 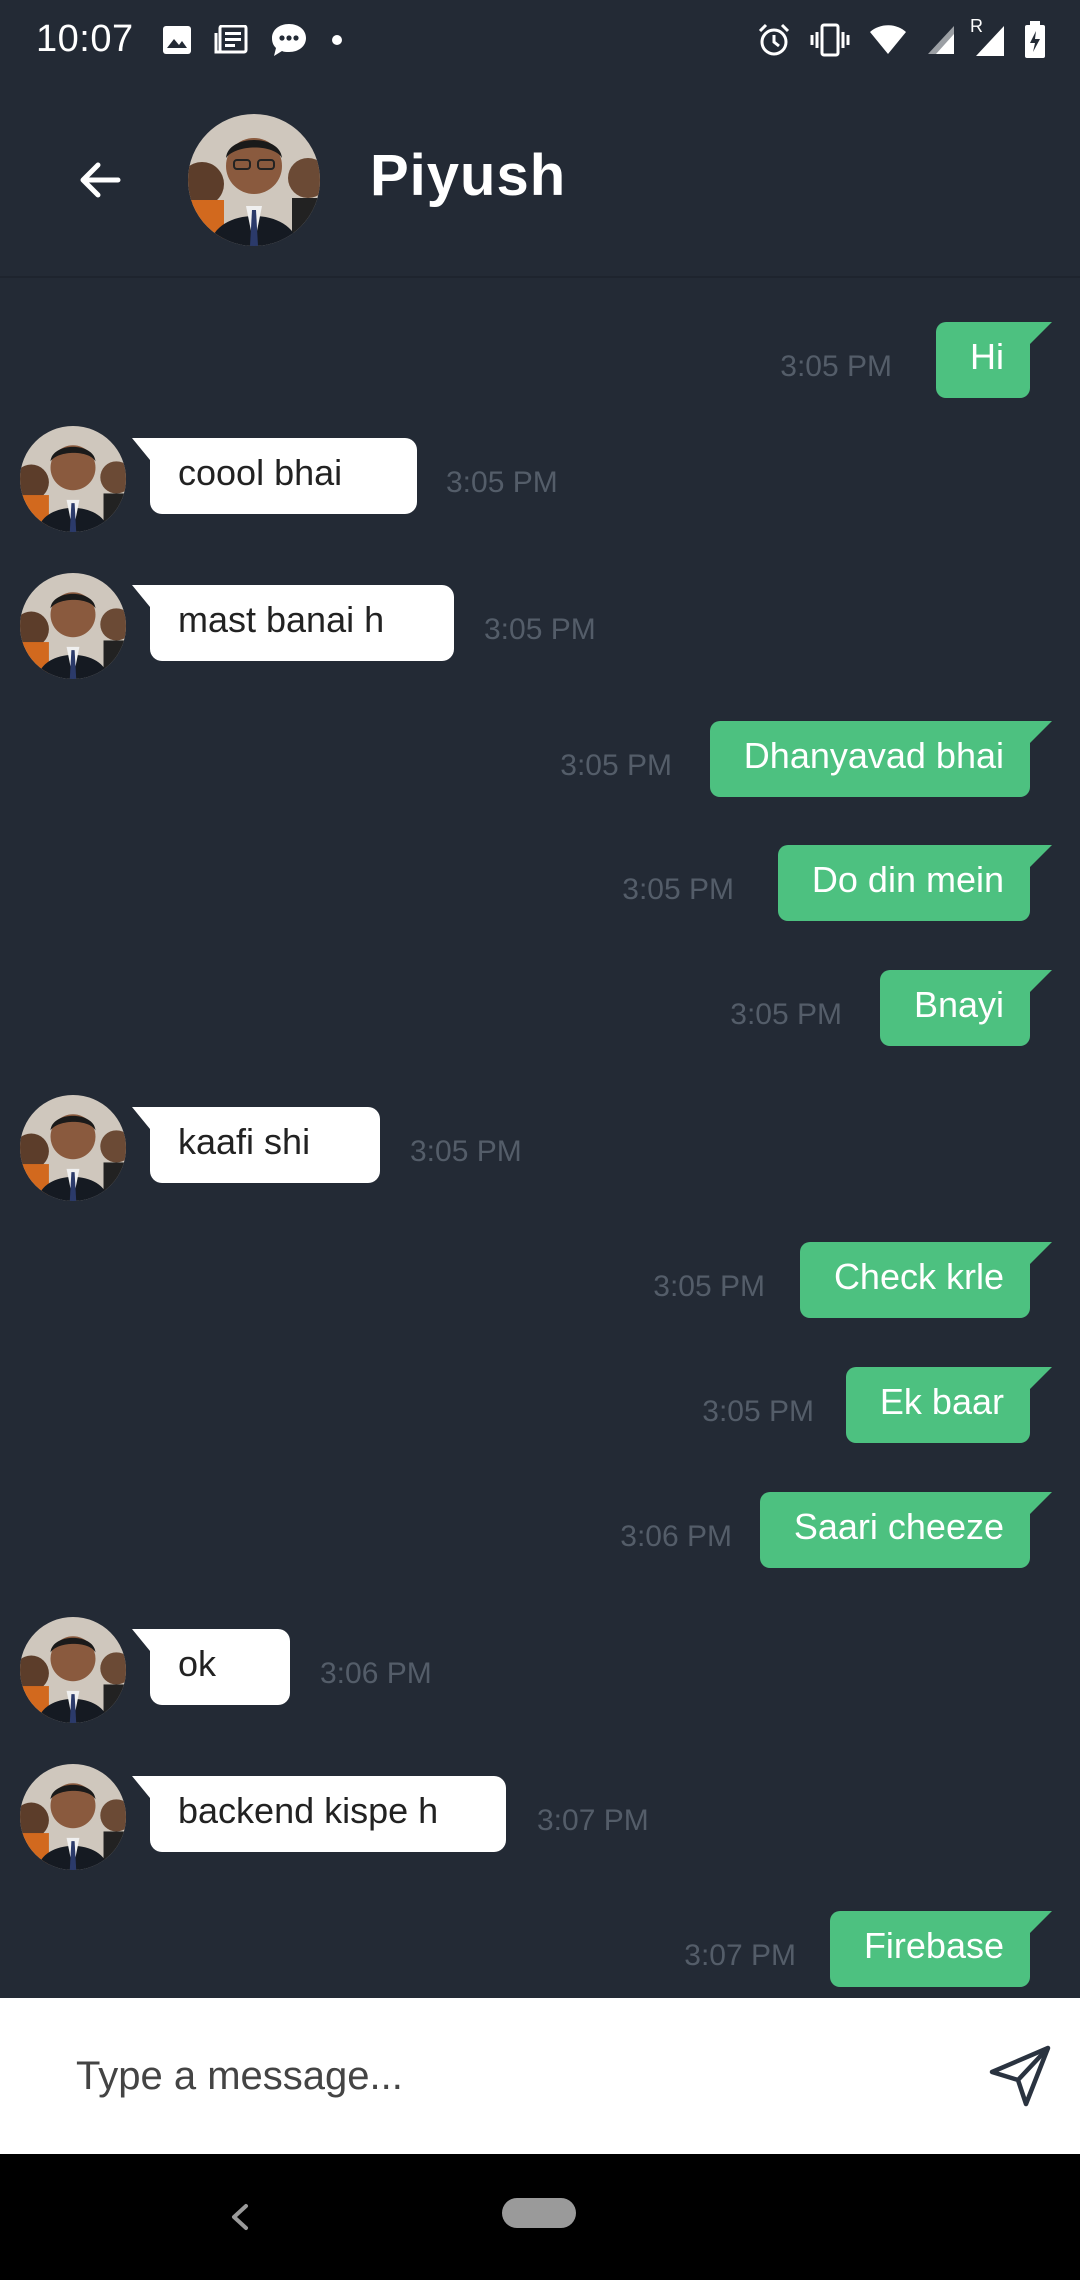 What do you see at coordinates (941, 1949) in the screenshot?
I see `sent-message-bubble: Firebase` at bounding box center [941, 1949].